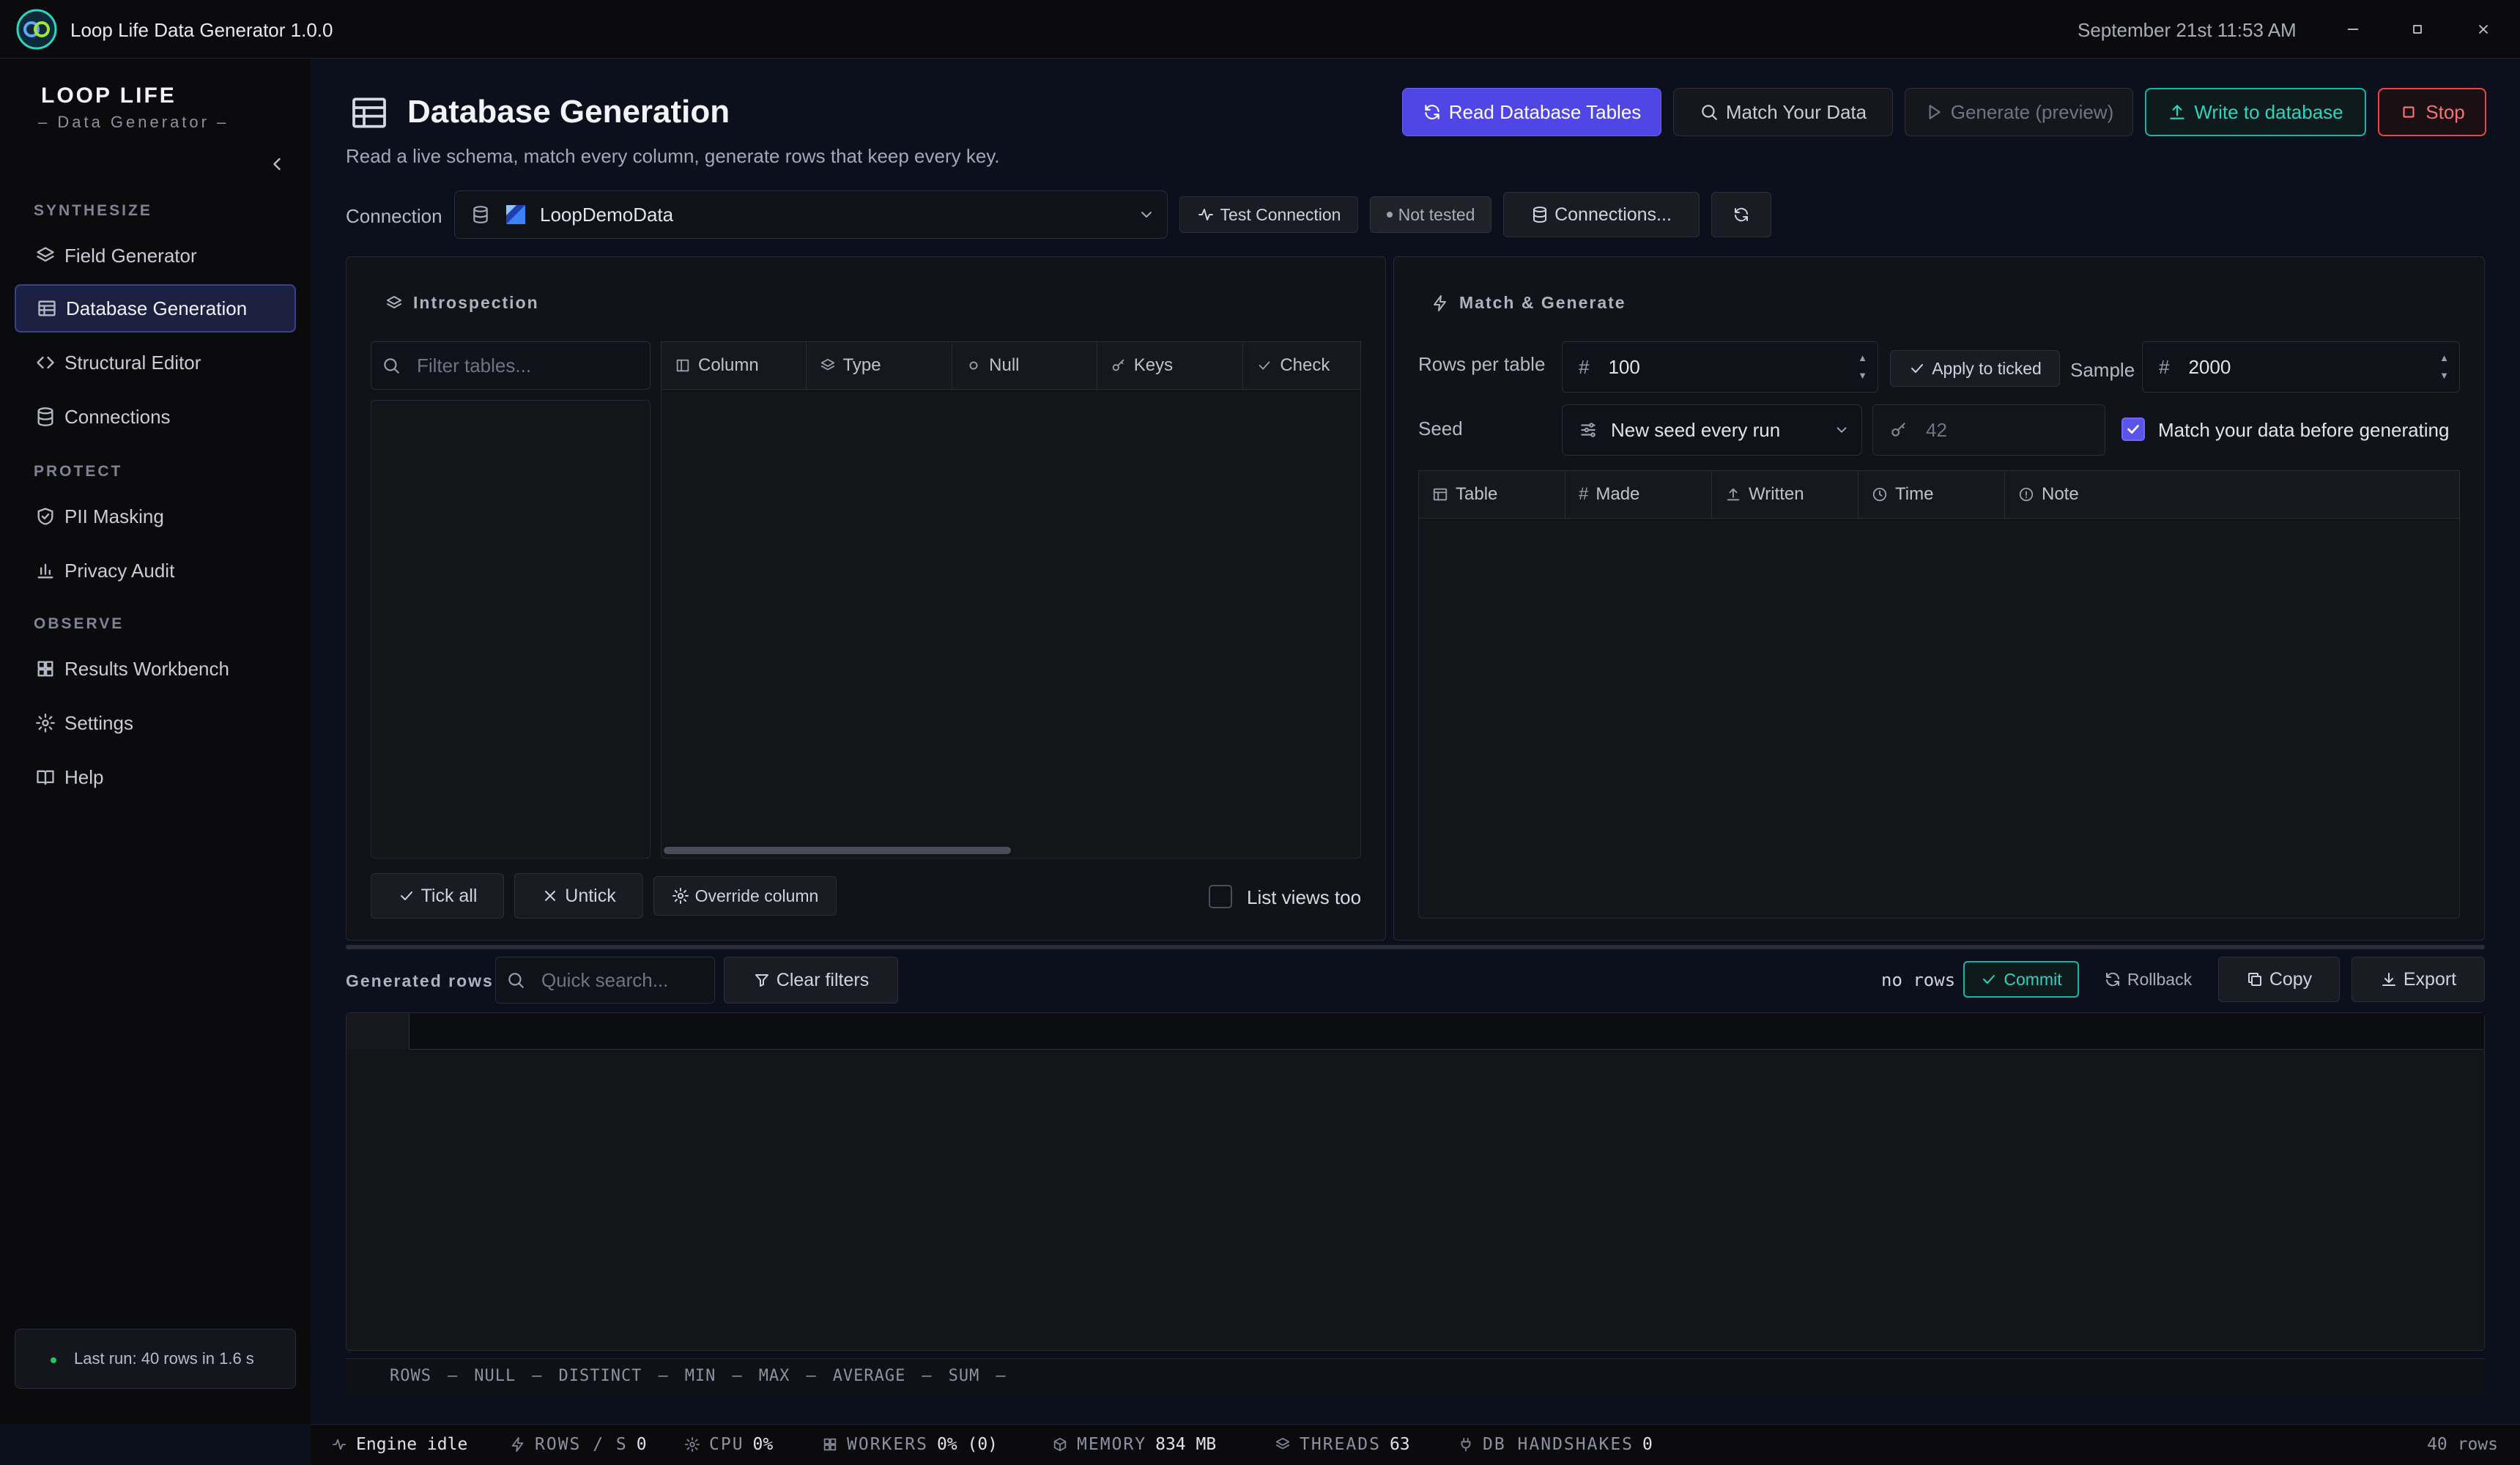 This screenshot has width=2520, height=1465. I want to click on tick-all-button: Tick all, so click(437, 896).